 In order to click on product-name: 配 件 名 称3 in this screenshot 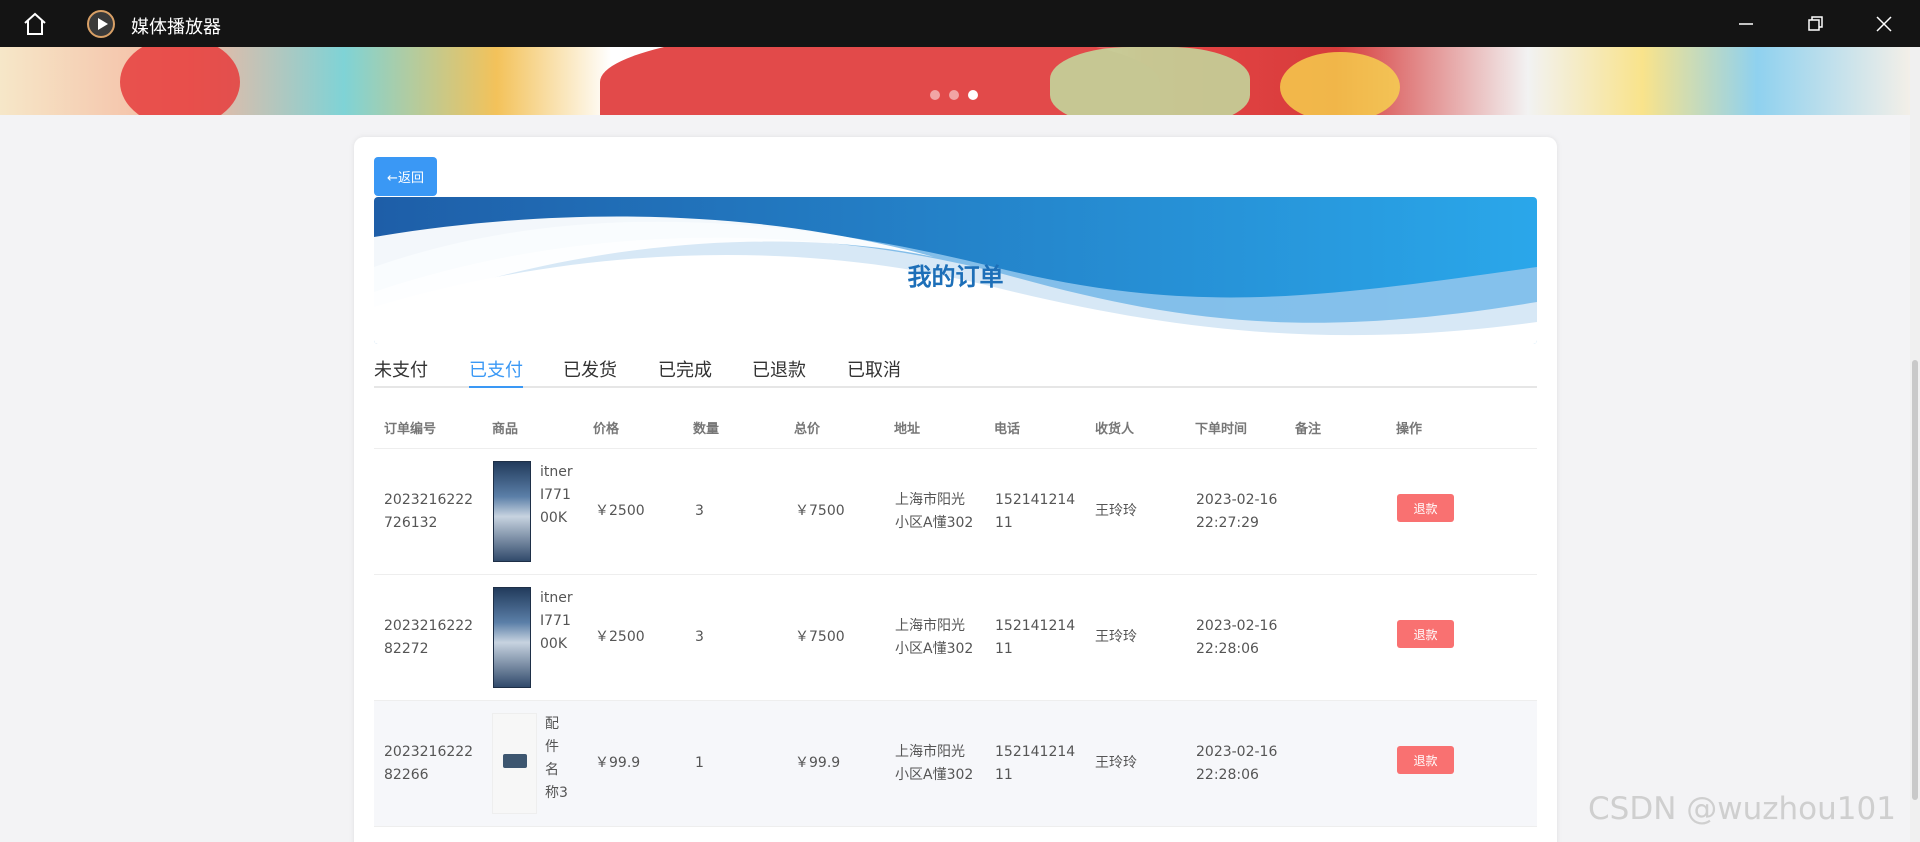, I will do `click(556, 759)`.